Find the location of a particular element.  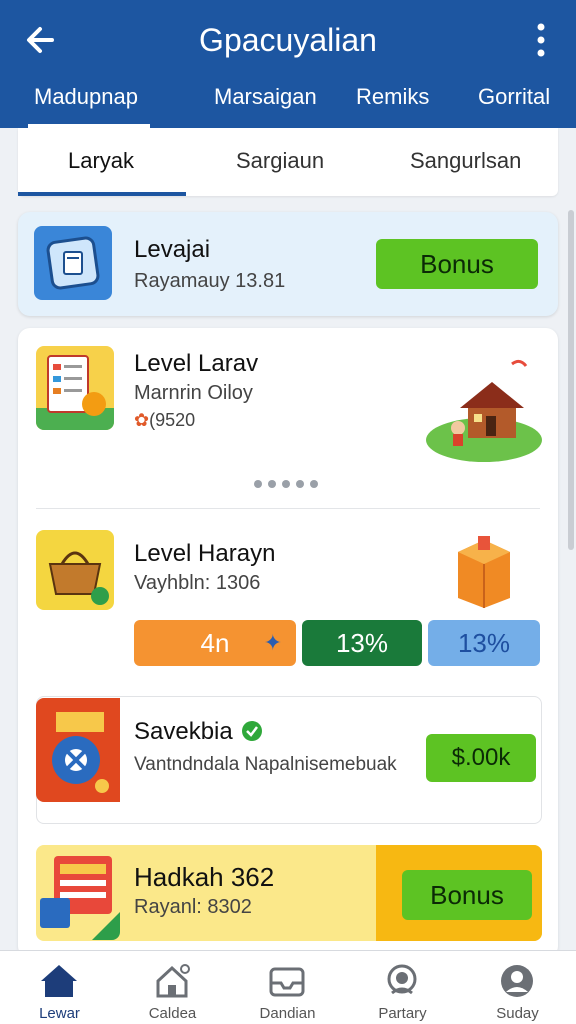

row1-thumbnail is located at coordinates (75, 388).